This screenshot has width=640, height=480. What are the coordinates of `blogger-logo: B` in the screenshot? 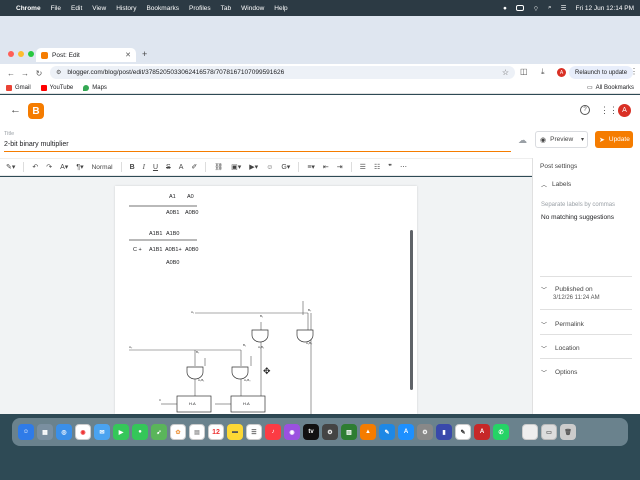 It's located at (36, 111).